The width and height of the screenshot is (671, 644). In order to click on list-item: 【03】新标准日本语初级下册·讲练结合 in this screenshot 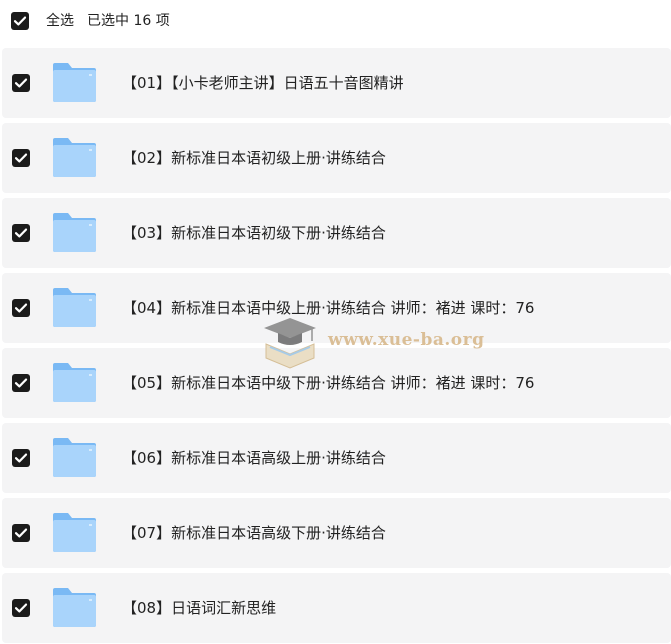, I will do `click(336, 233)`.